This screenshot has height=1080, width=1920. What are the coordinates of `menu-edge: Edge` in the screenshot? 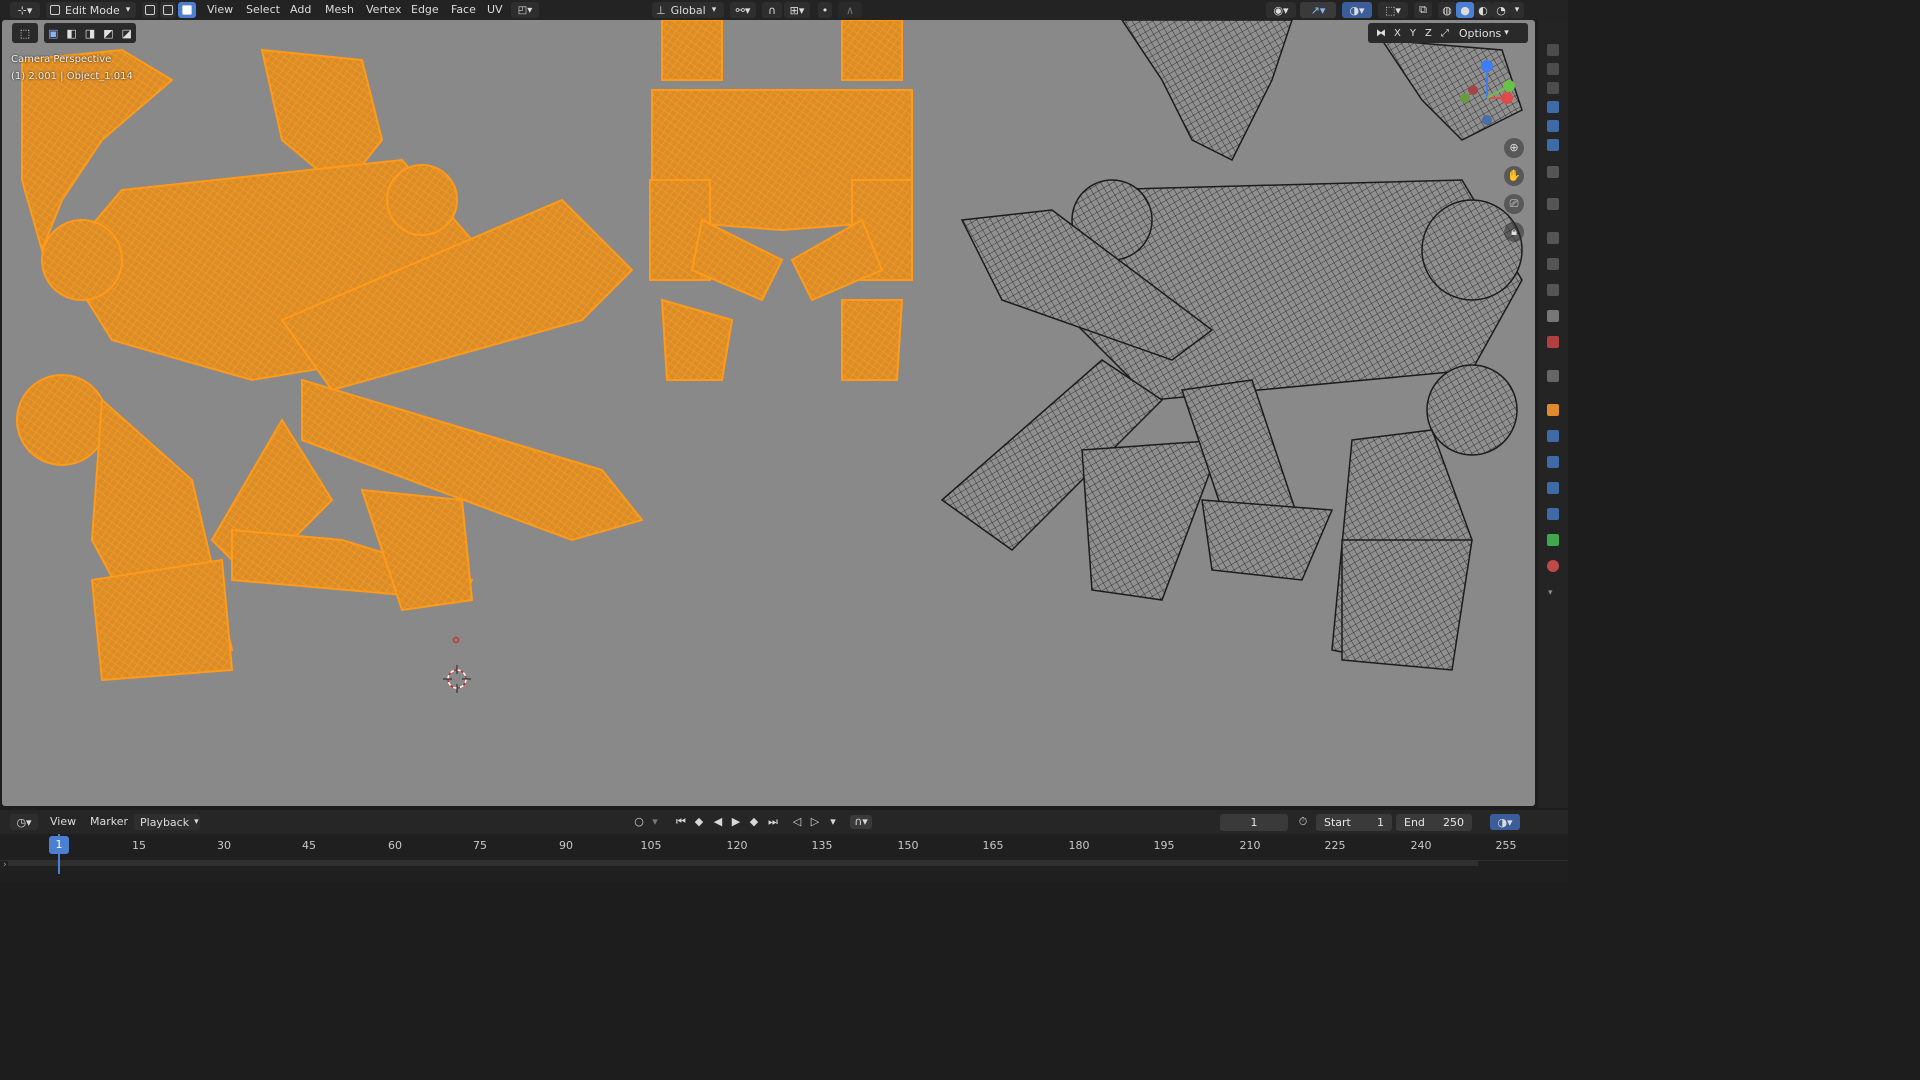 It's located at (425, 10).